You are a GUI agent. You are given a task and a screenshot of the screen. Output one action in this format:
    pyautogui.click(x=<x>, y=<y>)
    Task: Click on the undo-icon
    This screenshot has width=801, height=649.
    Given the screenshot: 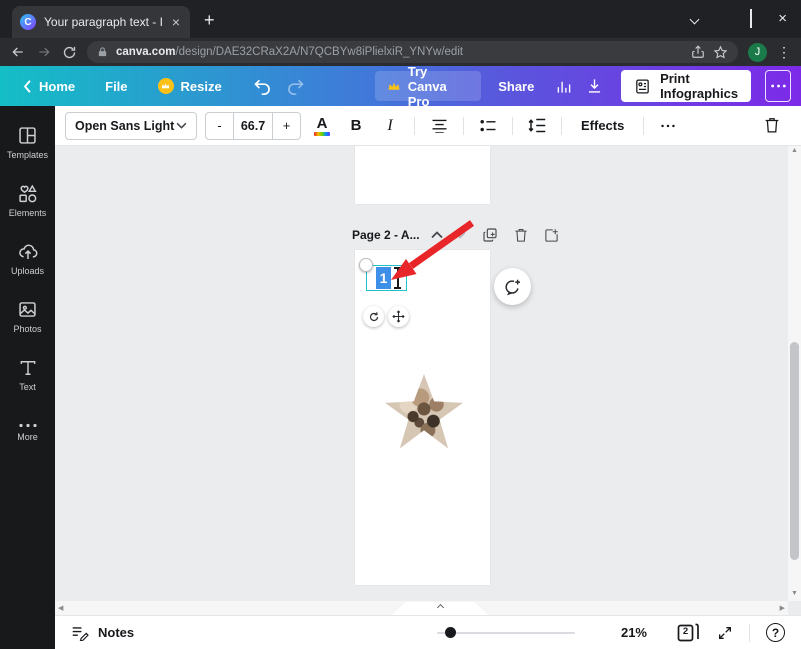 What is the action you would take?
    pyautogui.click(x=262, y=86)
    